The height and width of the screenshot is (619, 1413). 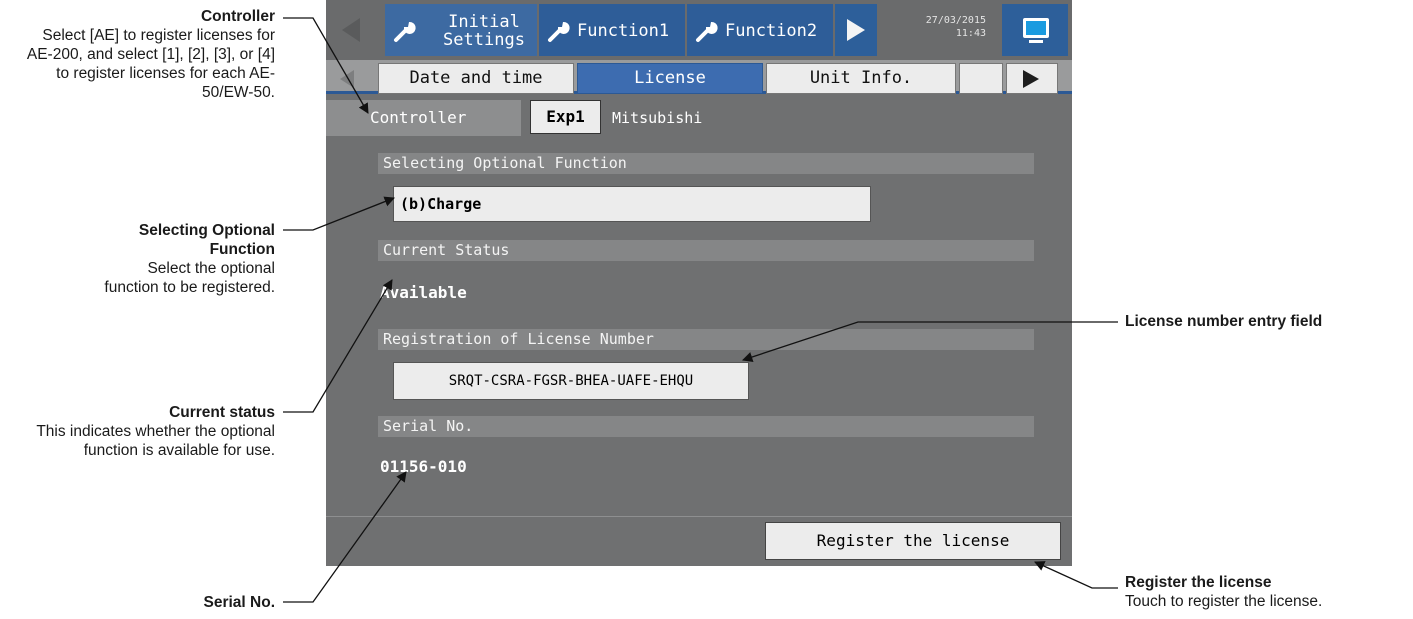 What do you see at coordinates (913, 541) in the screenshot?
I see `register-license-button: Register the license` at bounding box center [913, 541].